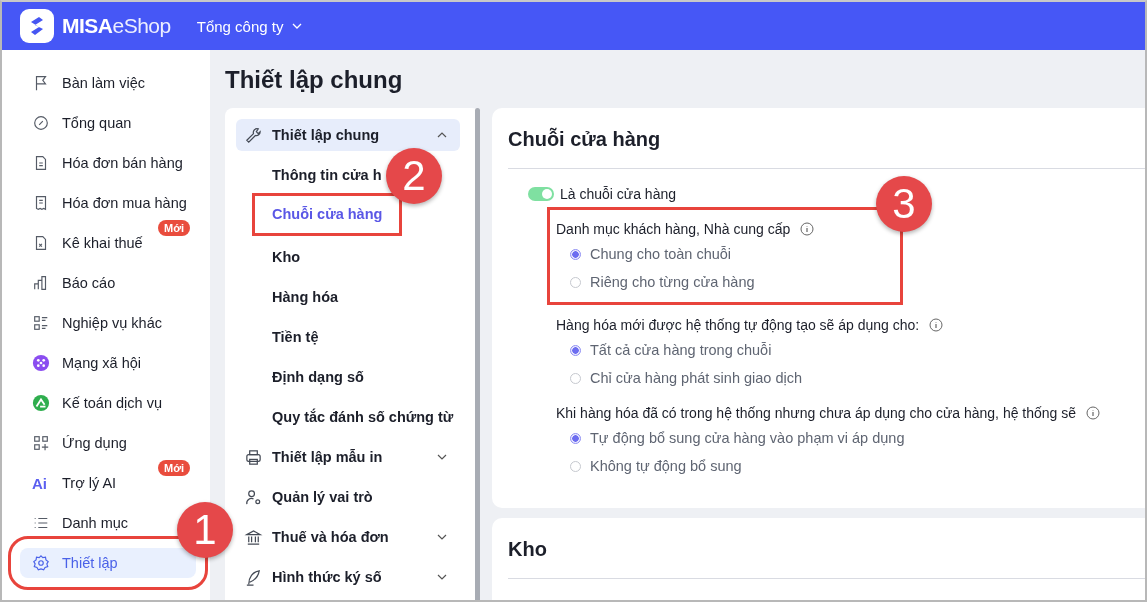 The width and height of the screenshot is (1147, 602). I want to click on settings-nav-item: Hàng hóa, so click(305, 297).